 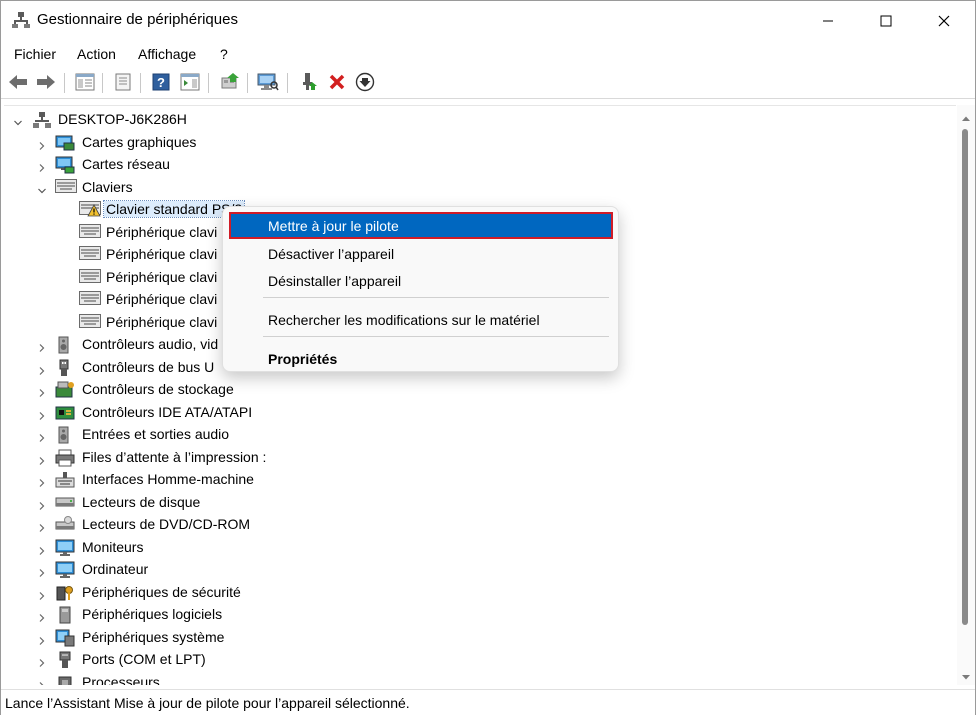 What do you see at coordinates (115, 569) in the screenshot?
I see `category-label: Ordinateur` at bounding box center [115, 569].